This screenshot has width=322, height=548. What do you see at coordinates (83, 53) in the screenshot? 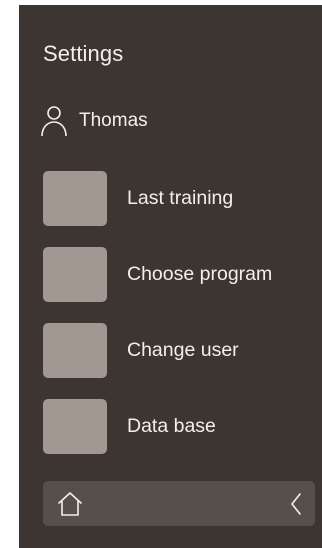
I see `page-title: Settings` at bounding box center [83, 53].